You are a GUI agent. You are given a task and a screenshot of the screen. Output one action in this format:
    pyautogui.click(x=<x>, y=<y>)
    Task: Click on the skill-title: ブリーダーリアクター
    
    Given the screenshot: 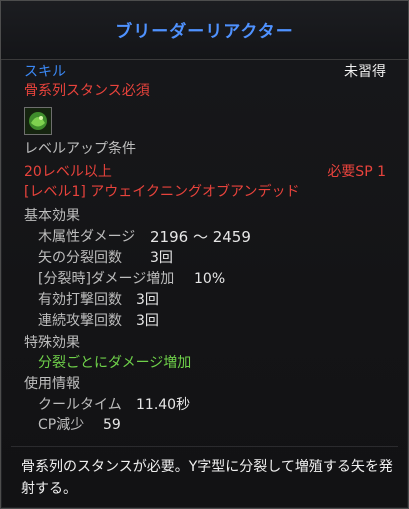 What is the action you would take?
    pyautogui.click(x=204, y=32)
    